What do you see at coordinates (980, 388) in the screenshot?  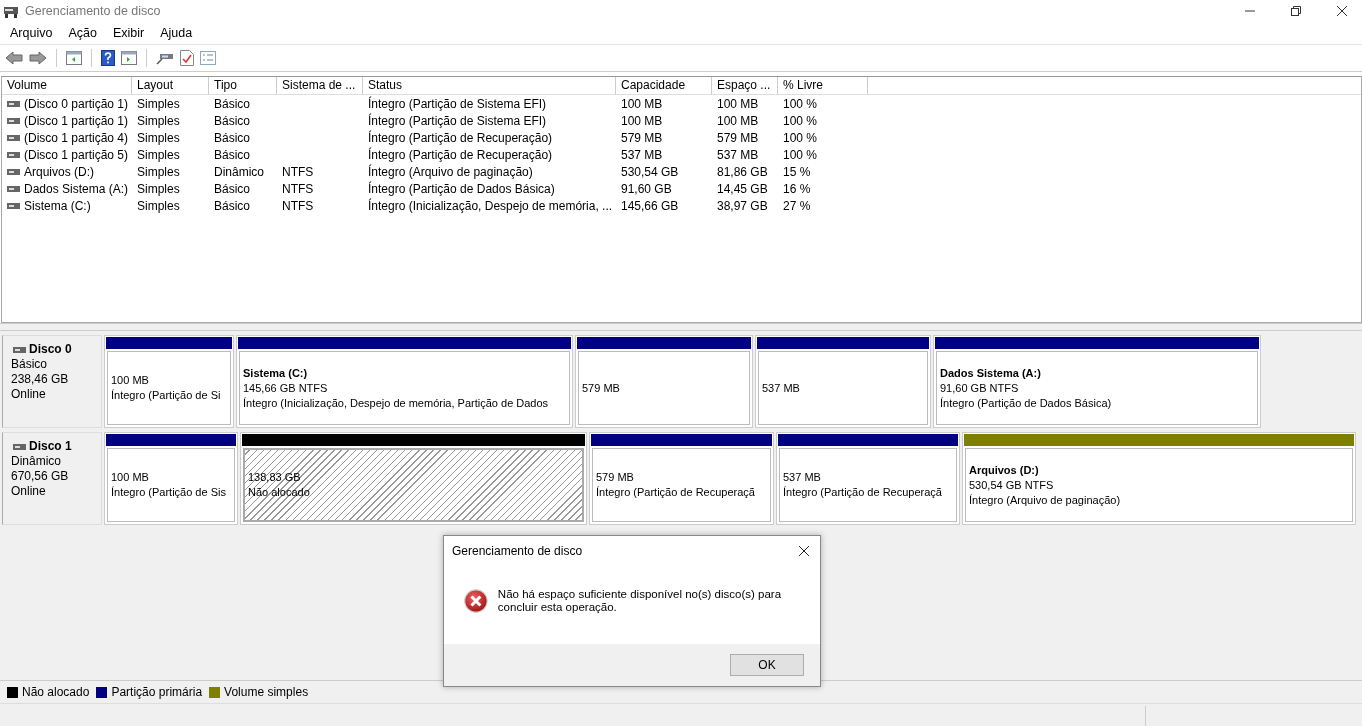 I see `partition-text: 91,60 GB NTFS` at bounding box center [980, 388].